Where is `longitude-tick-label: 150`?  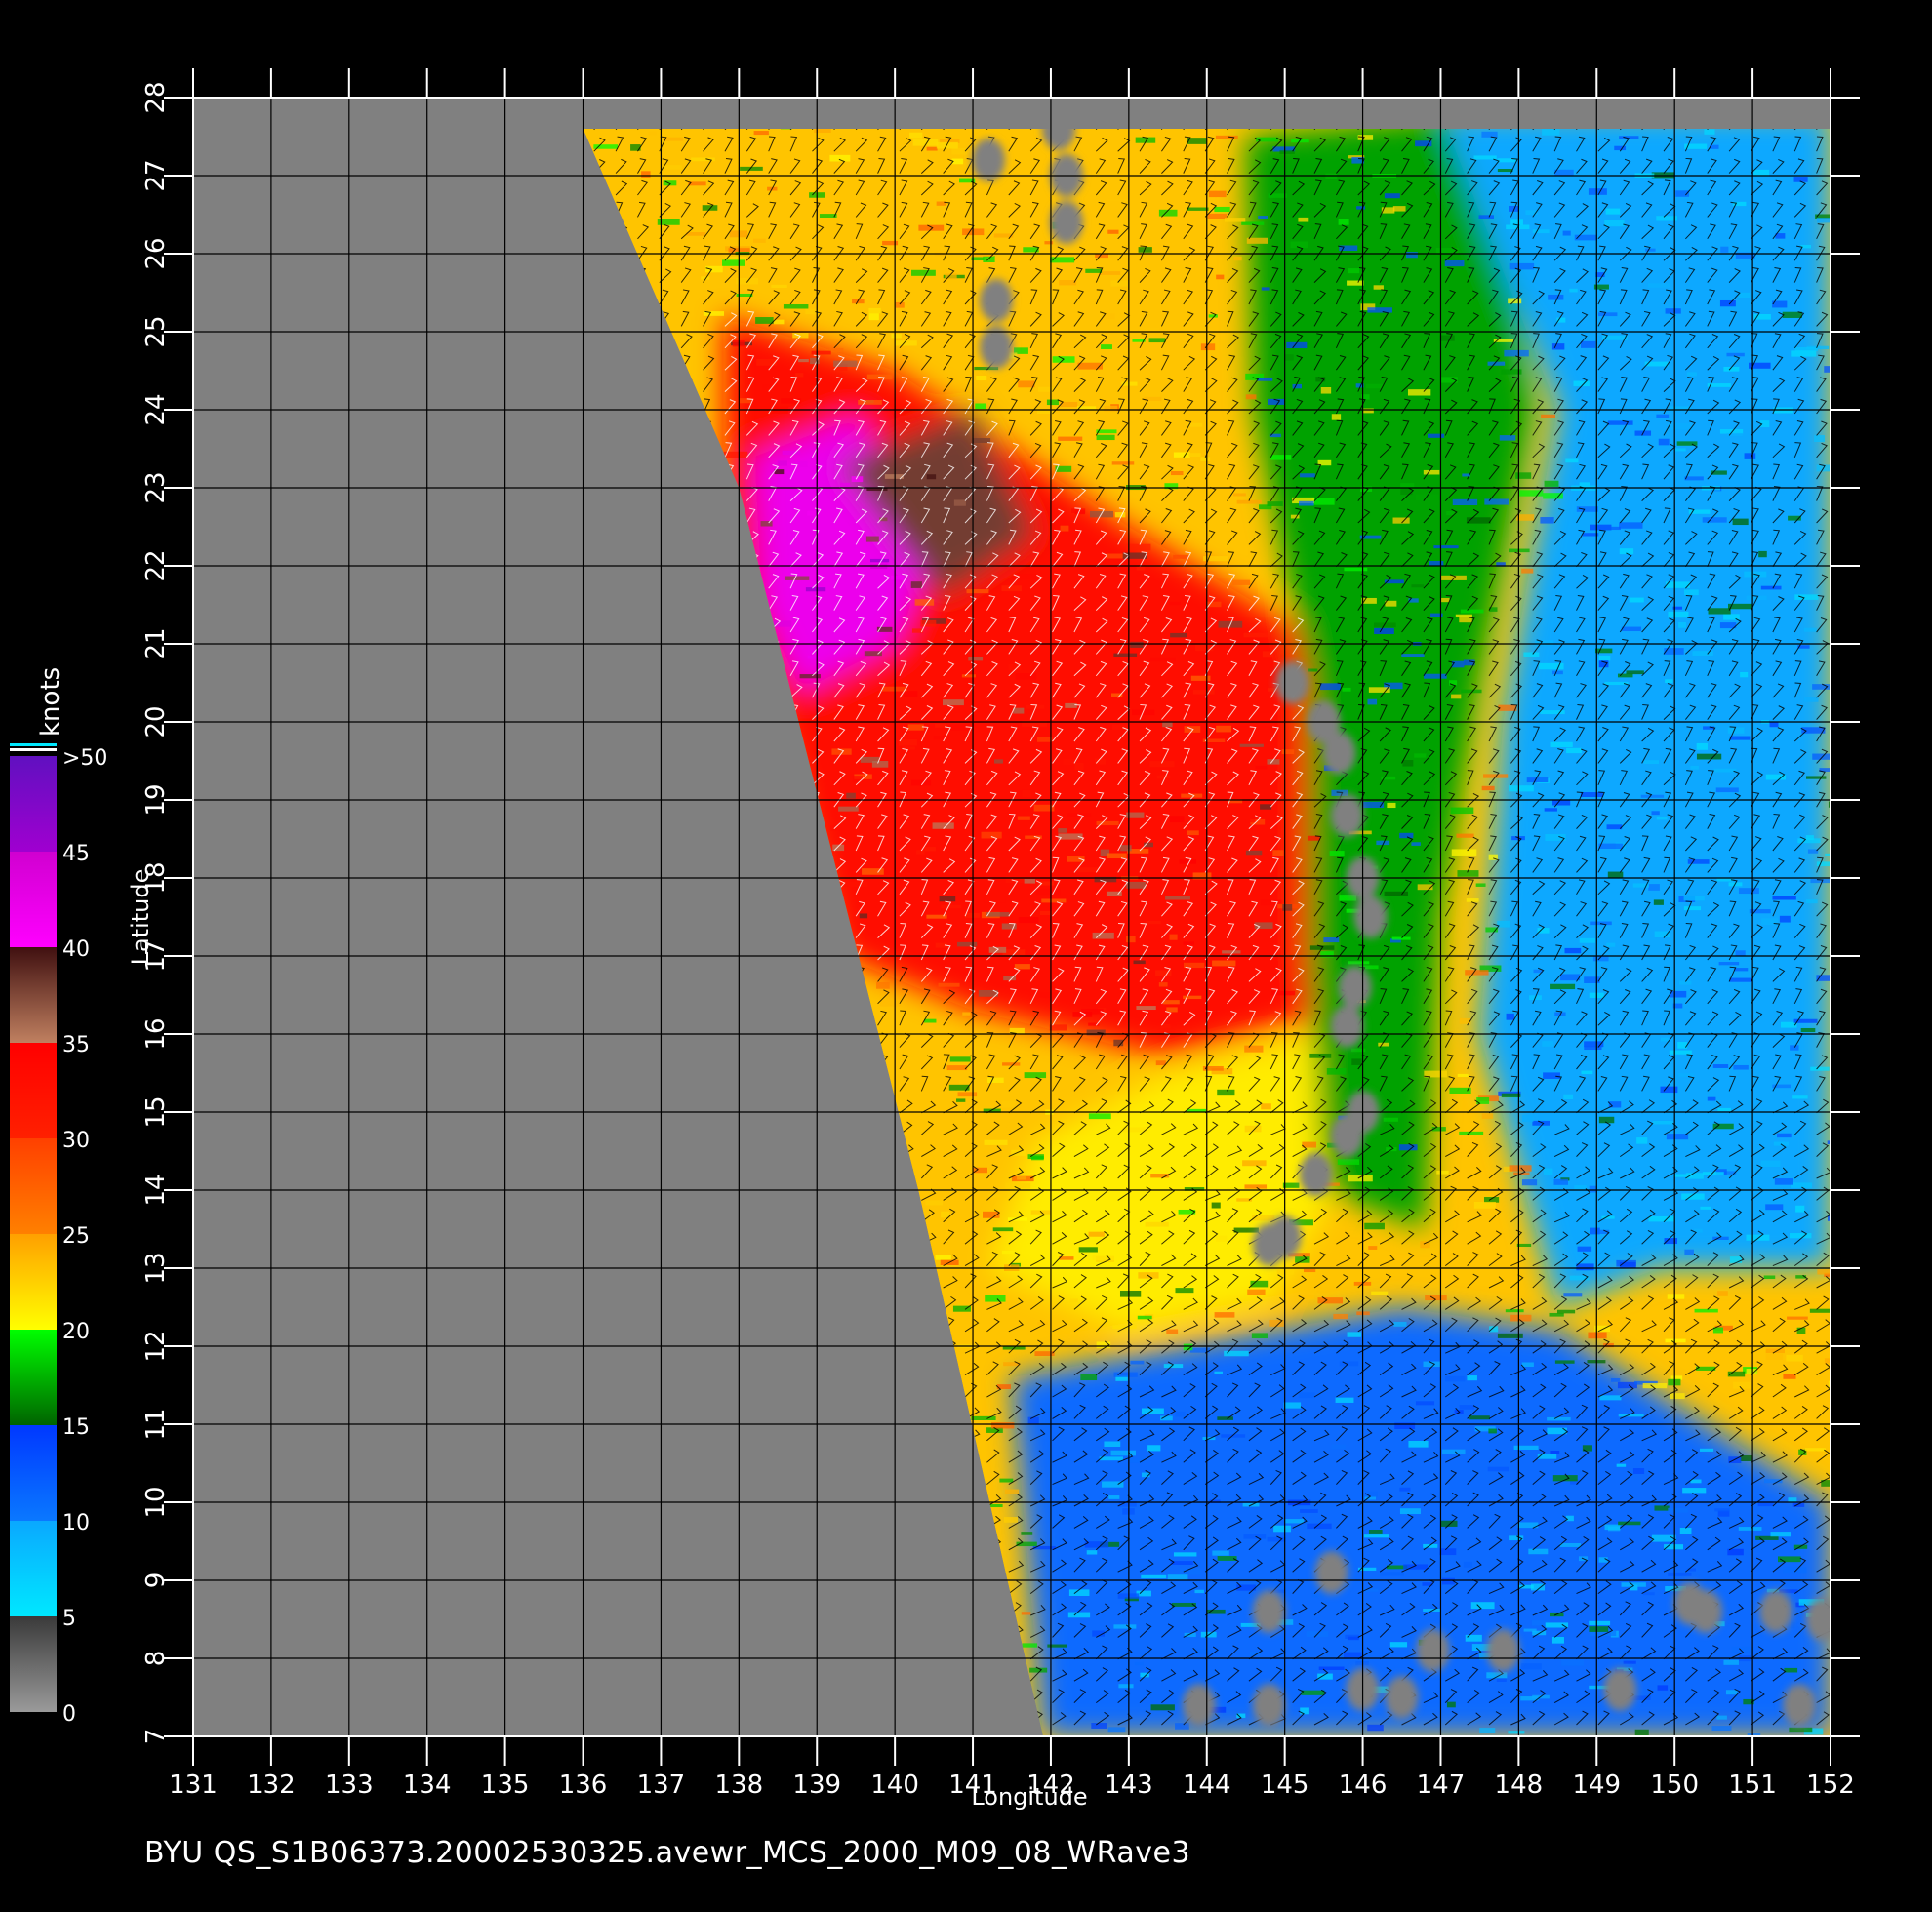
longitude-tick-label: 150 is located at coordinates (1674, 1785).